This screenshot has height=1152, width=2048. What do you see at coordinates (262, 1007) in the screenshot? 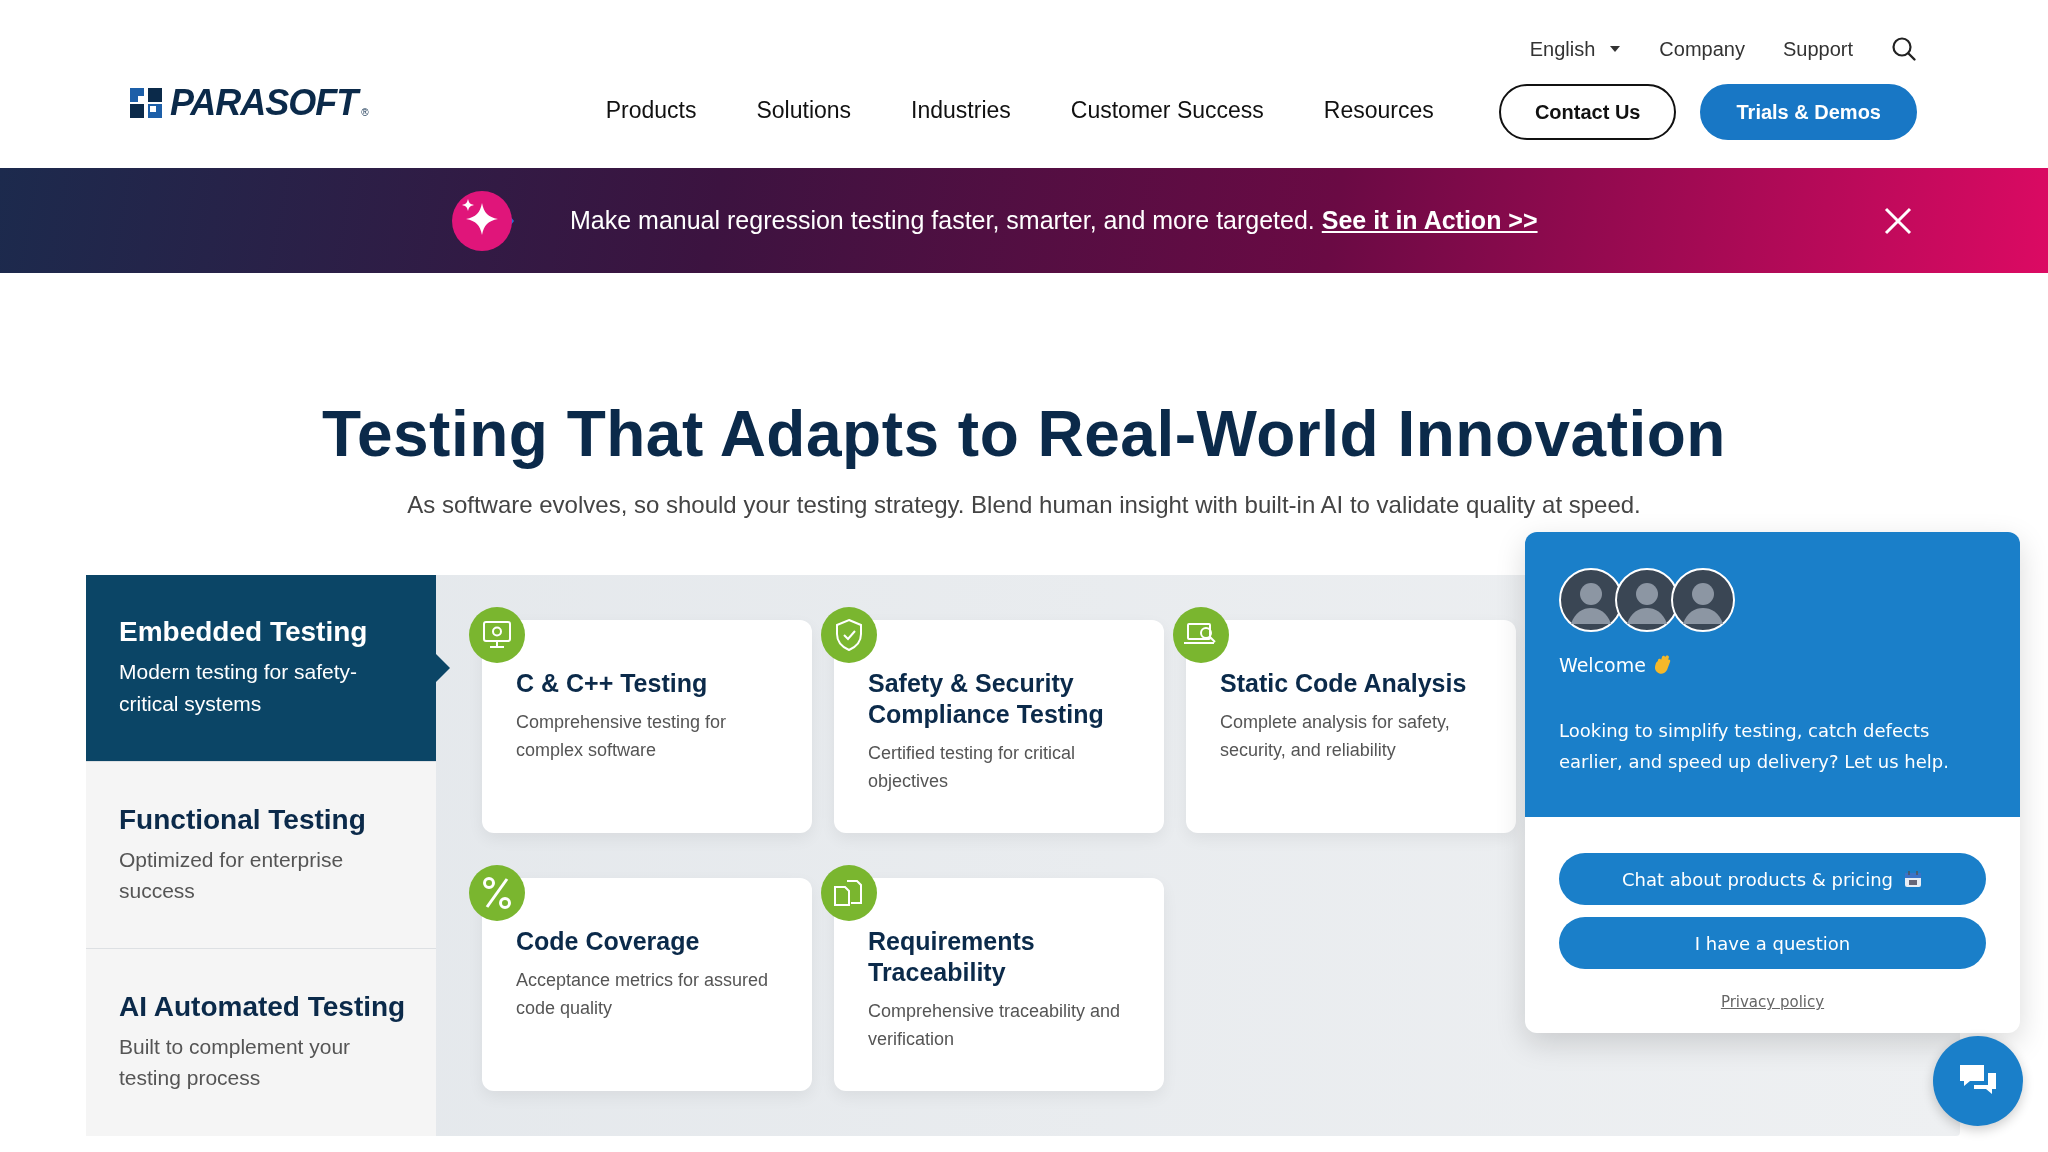
I see `tab-title: AI Automated Testing` at bounding box center [262, 1007].